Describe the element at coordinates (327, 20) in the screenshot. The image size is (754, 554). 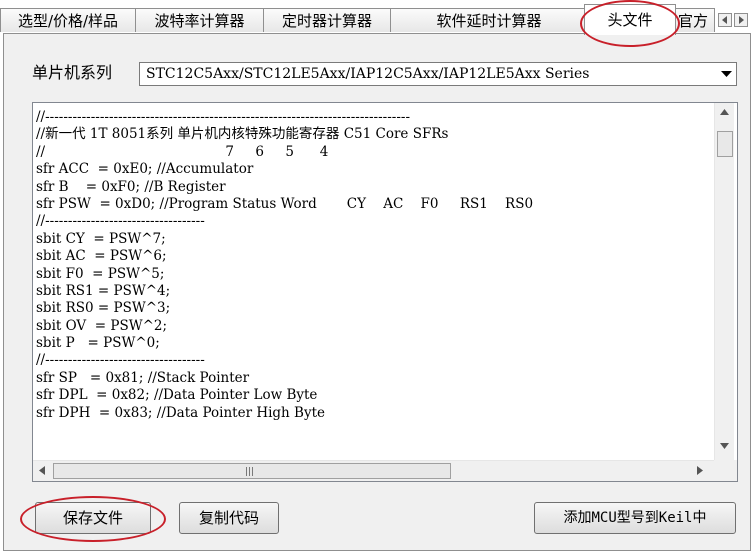
I see `tab-timer-calculator: 定时器计算器` at that location.